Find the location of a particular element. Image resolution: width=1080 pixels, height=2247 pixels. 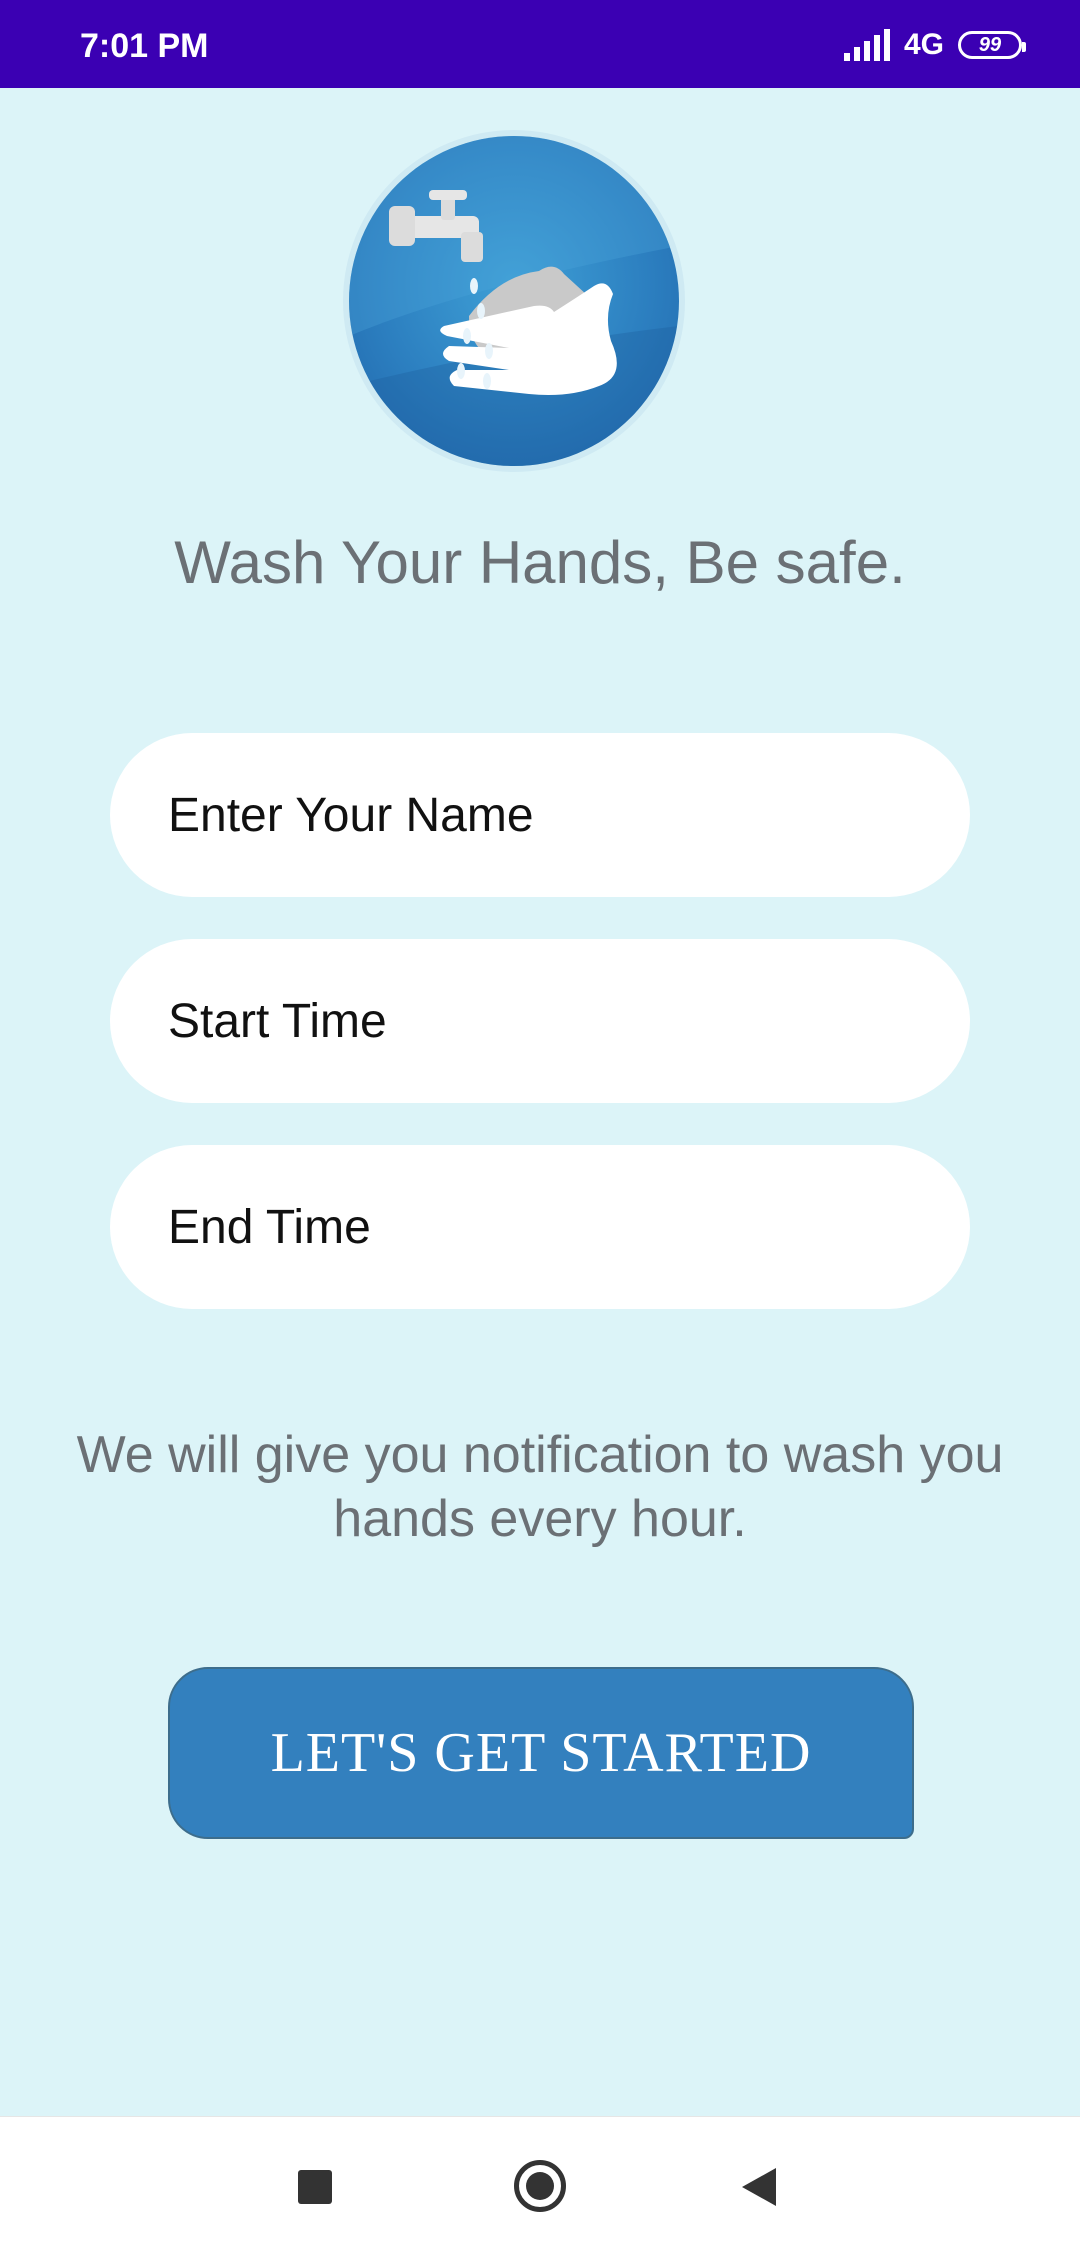

end-time-field is located at coordinates (540, 1227).